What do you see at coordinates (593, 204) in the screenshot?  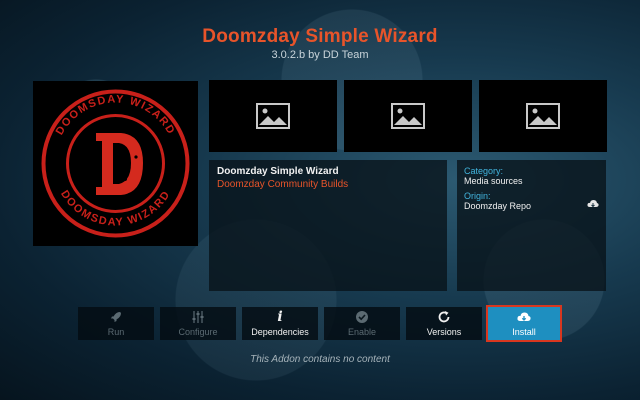 I see `cloud-icon` at bounding box center [593, 204].